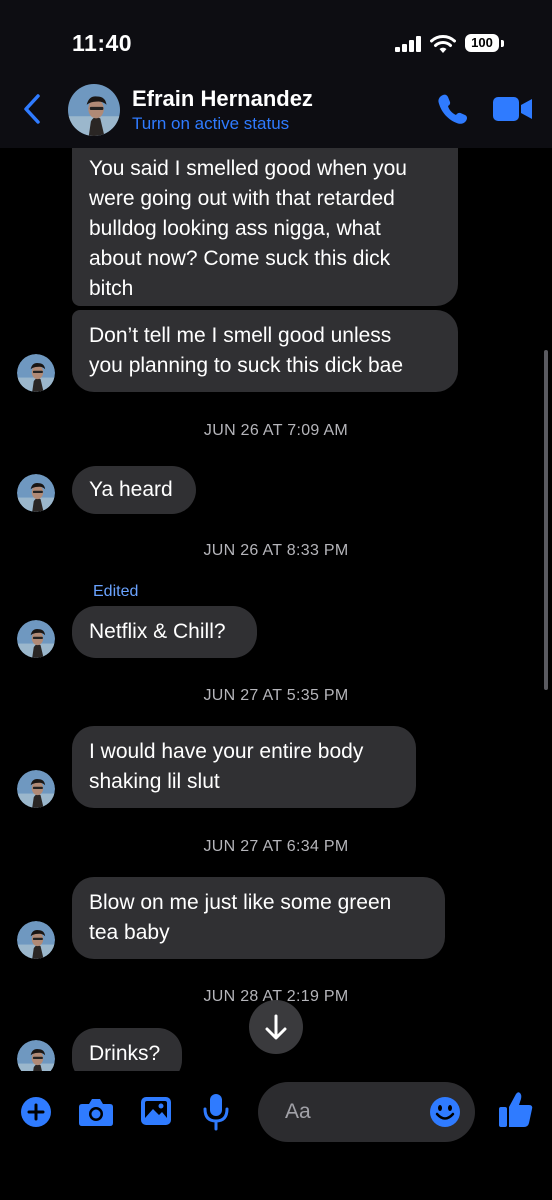 Image resolution: width=552 pixels, height=1200 pixels. I want to click on scrollbar, so click(546, 520).